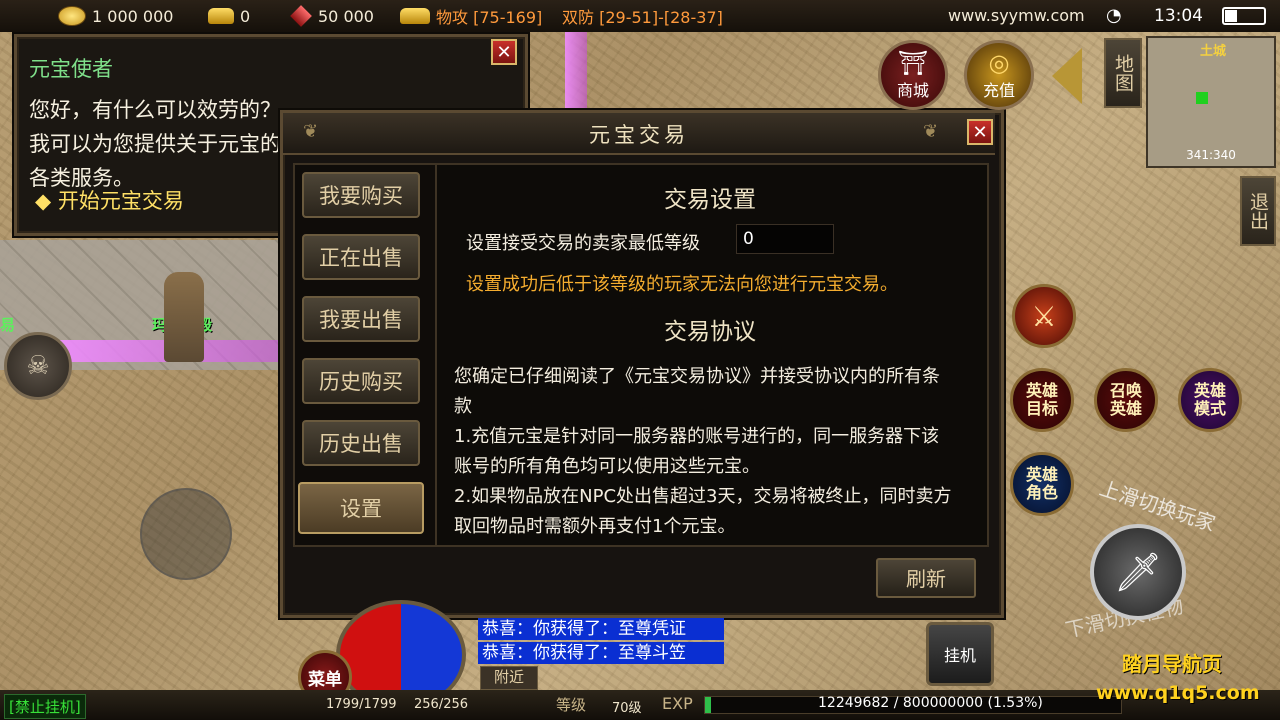 This screenshot has height=720, width=1280. What do you see at coordinates (583, 243) in the screenshot?
I see `min-level-label: 设置接受交易的卖家最低等级` at bounding box center [583, 243].